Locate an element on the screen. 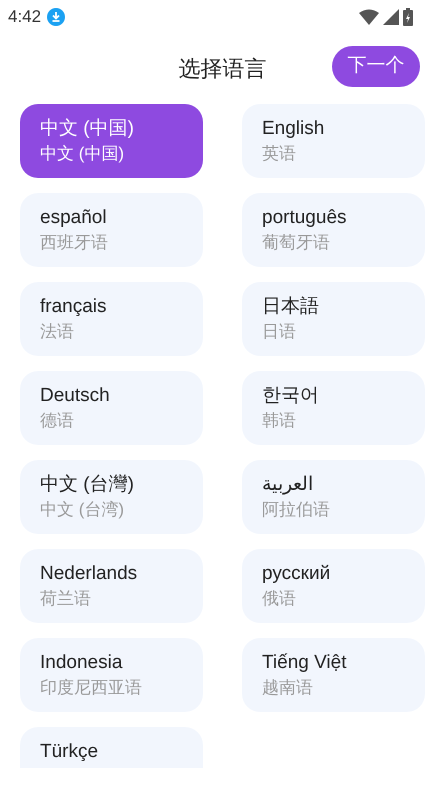  language-option: 中文 (中国) 中文 (中国) is located at coordinates (111, 141).